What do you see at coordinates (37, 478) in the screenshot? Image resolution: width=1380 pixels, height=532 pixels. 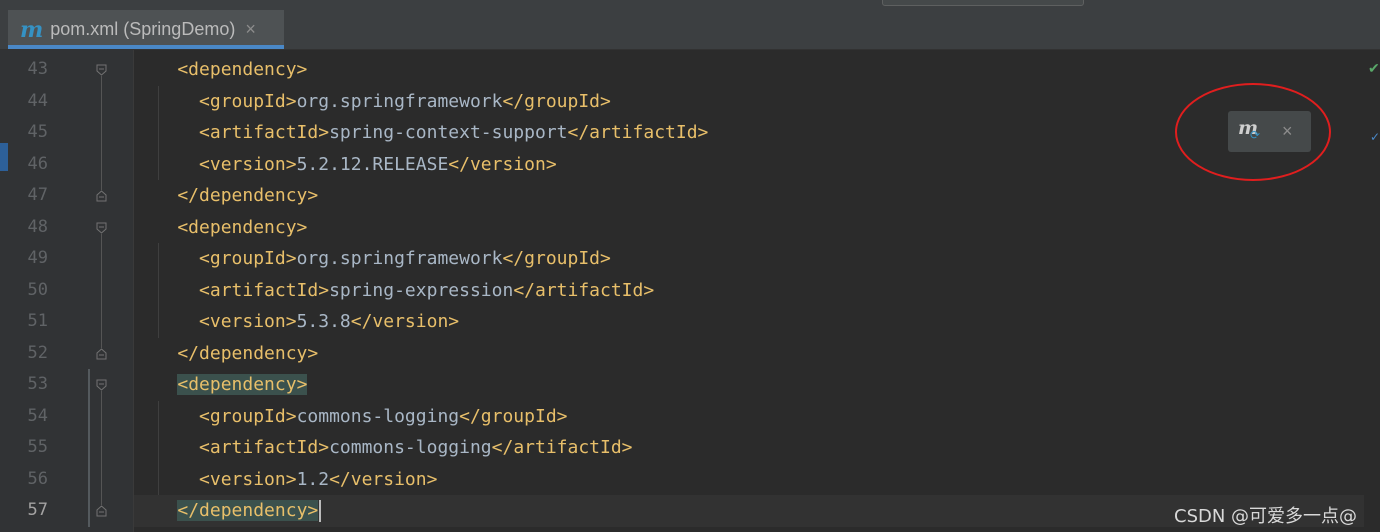 I see `line-number: 56` at bounding box center [37, 478].